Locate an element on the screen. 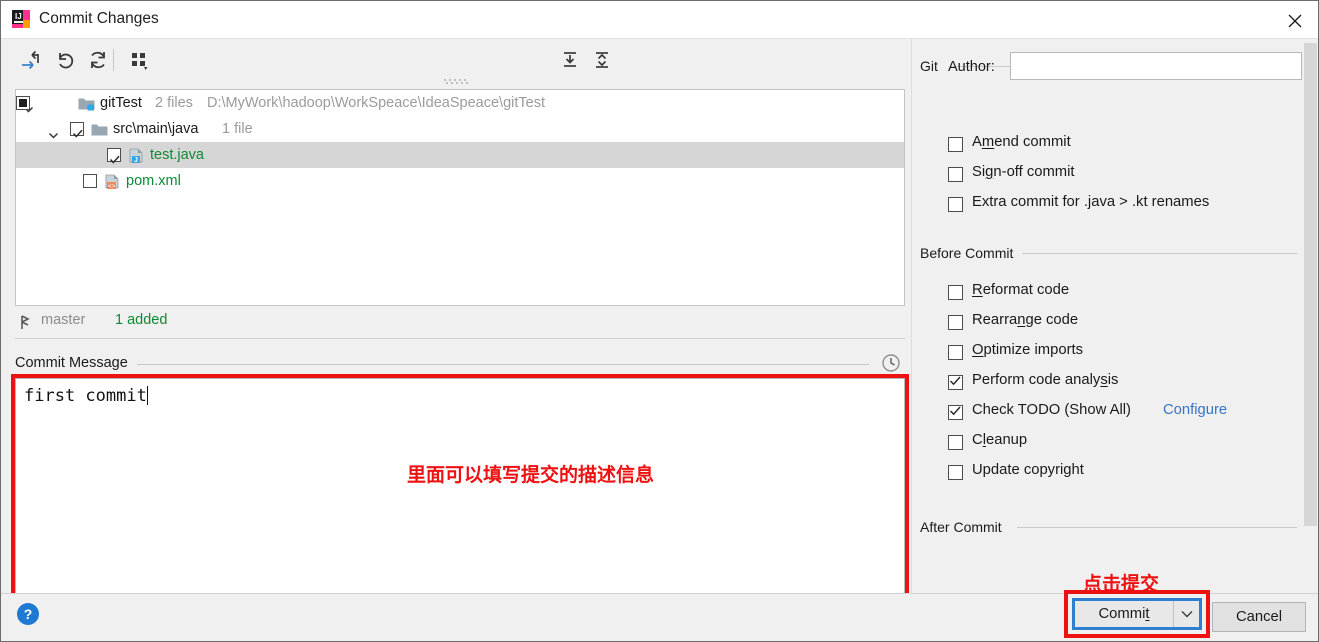 The width and height of the screenshot is (1319, 642). tree-row-label: src\main\java is located at coordinates (156, 129).